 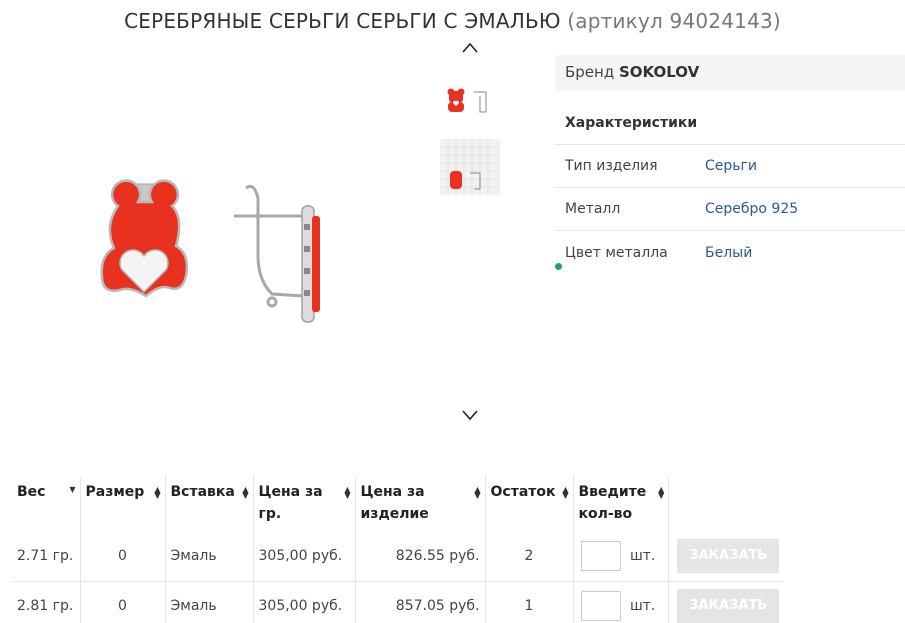 I want to click on status-dot, so click(x=558, y=266).